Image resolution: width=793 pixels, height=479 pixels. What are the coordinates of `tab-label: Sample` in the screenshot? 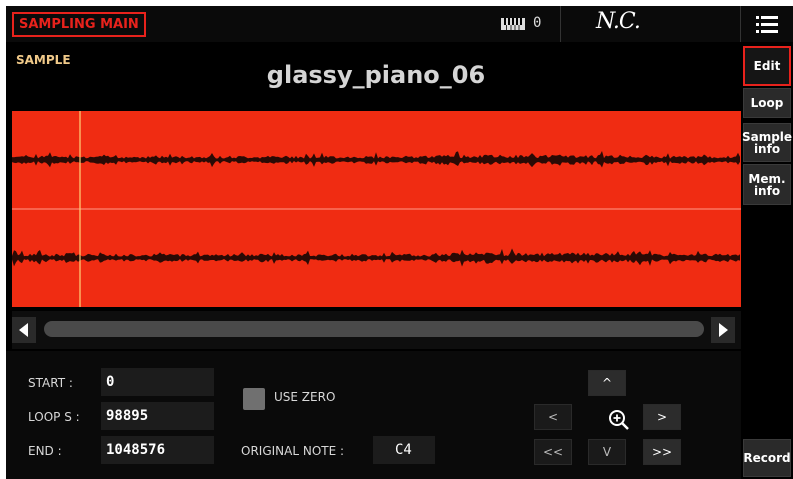 It's located at (767, 136).